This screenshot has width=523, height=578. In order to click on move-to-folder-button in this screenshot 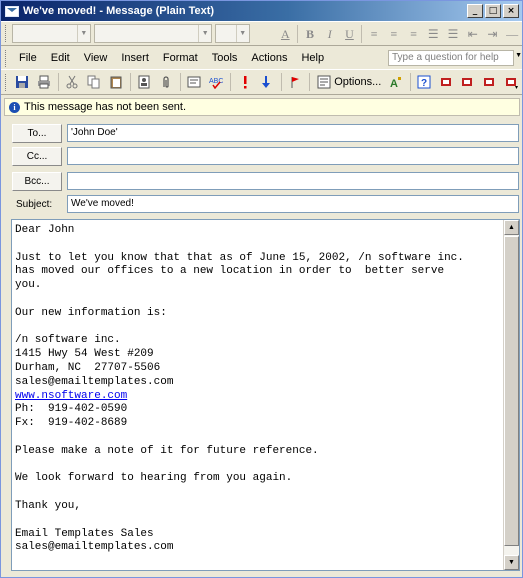, I will do `click(489, 82)`.